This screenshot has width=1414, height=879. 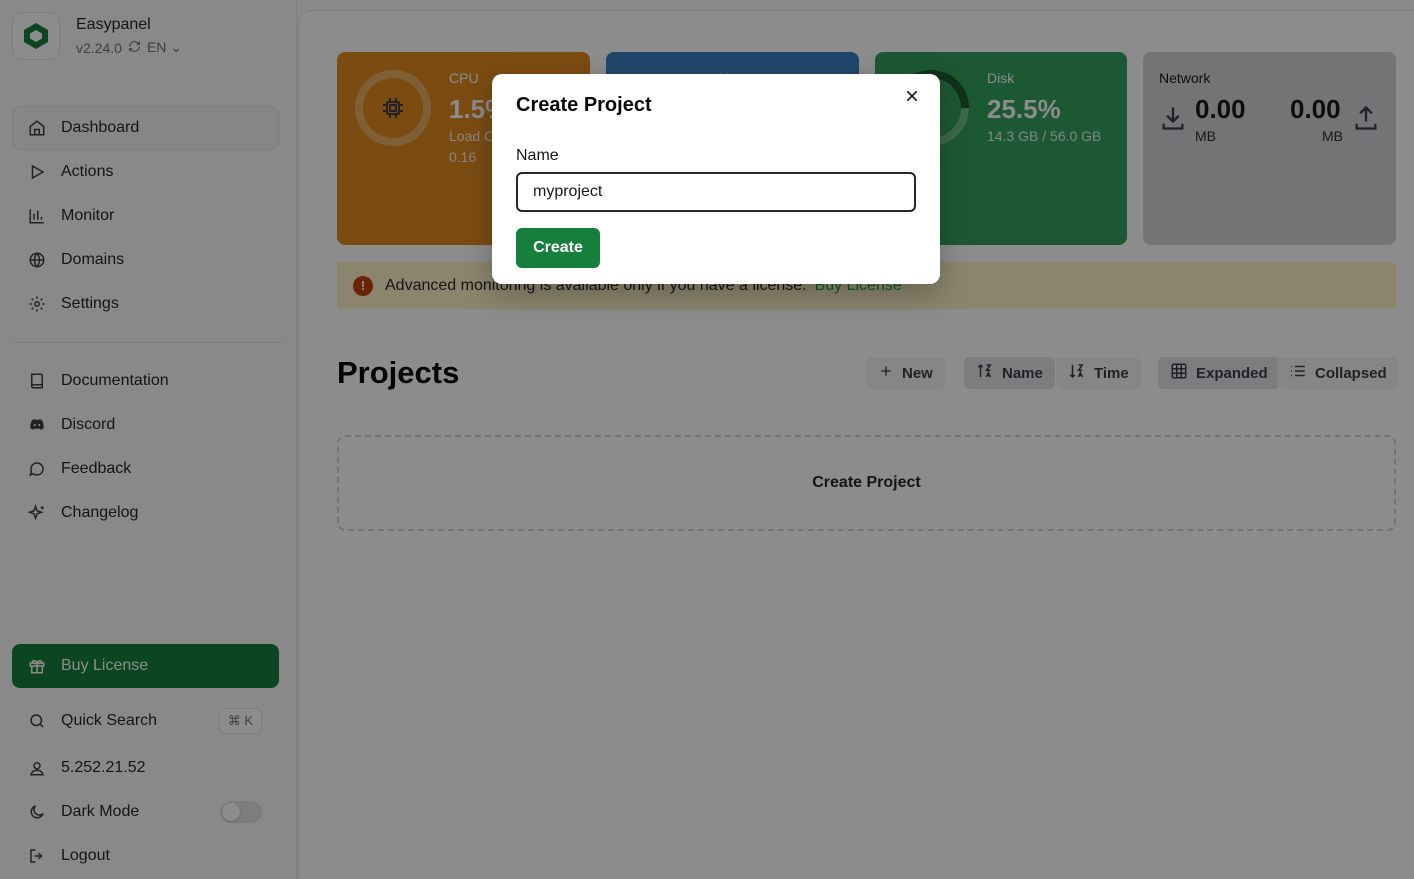 I want to click on project-name-input, so click(x=716, y=192).